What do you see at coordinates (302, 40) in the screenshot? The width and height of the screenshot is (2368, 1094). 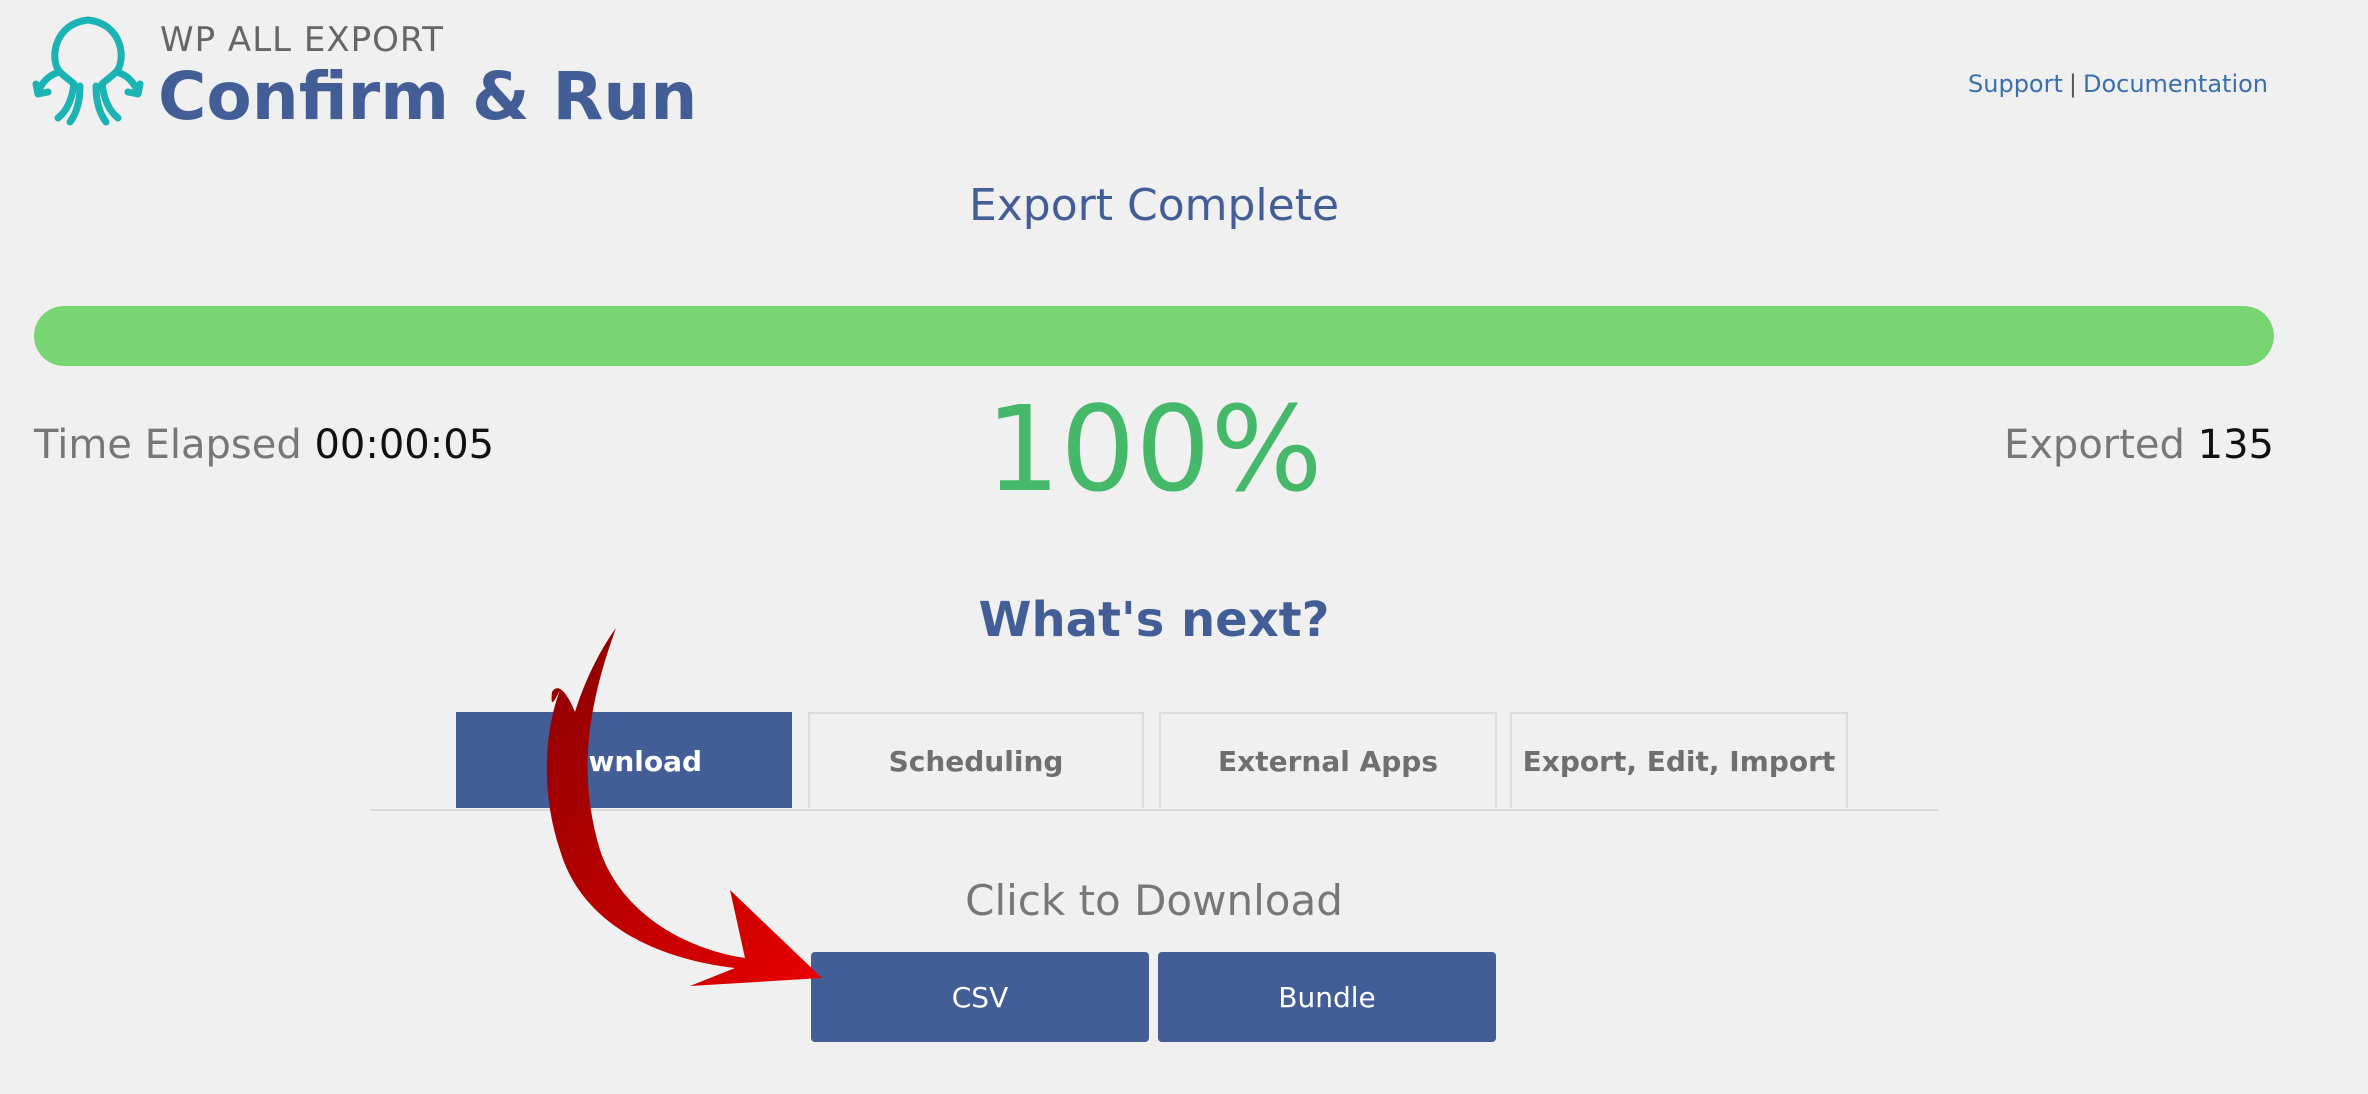 I see `brand-name: WP ALL EXPORT` at bounding box center [302, 40].